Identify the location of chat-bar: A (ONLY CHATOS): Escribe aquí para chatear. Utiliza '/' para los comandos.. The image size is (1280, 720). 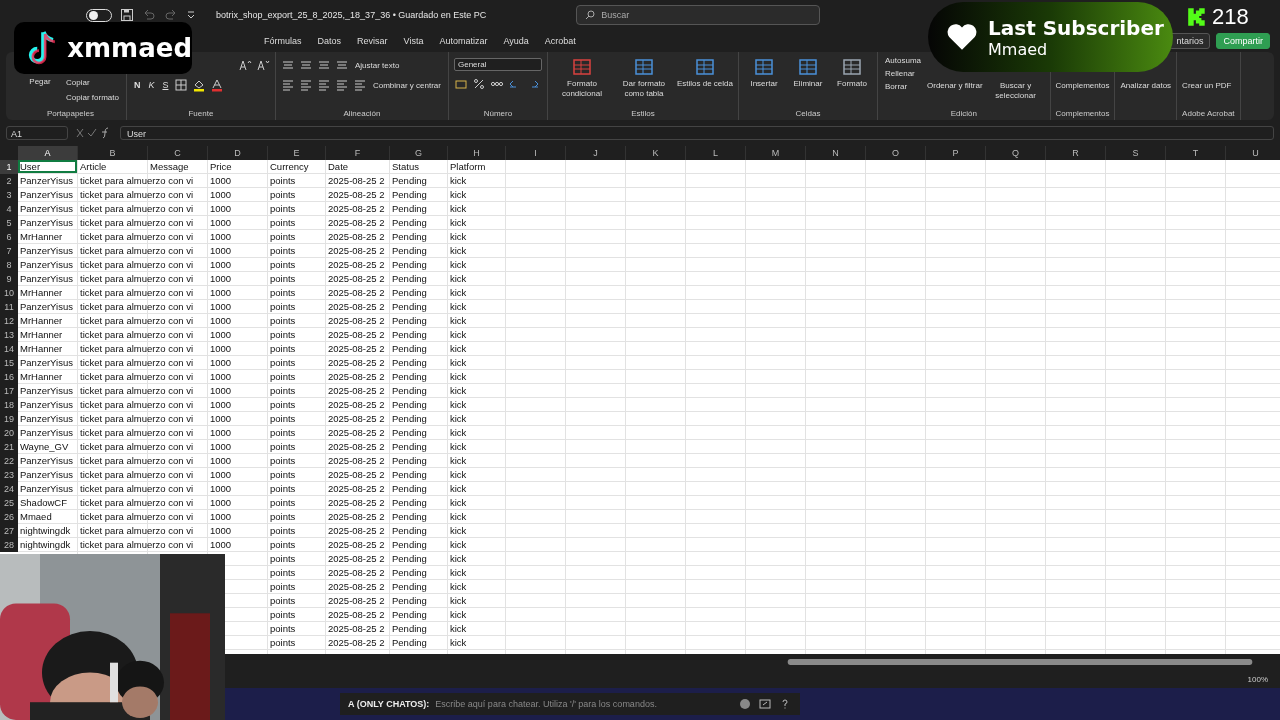
(570, 704).